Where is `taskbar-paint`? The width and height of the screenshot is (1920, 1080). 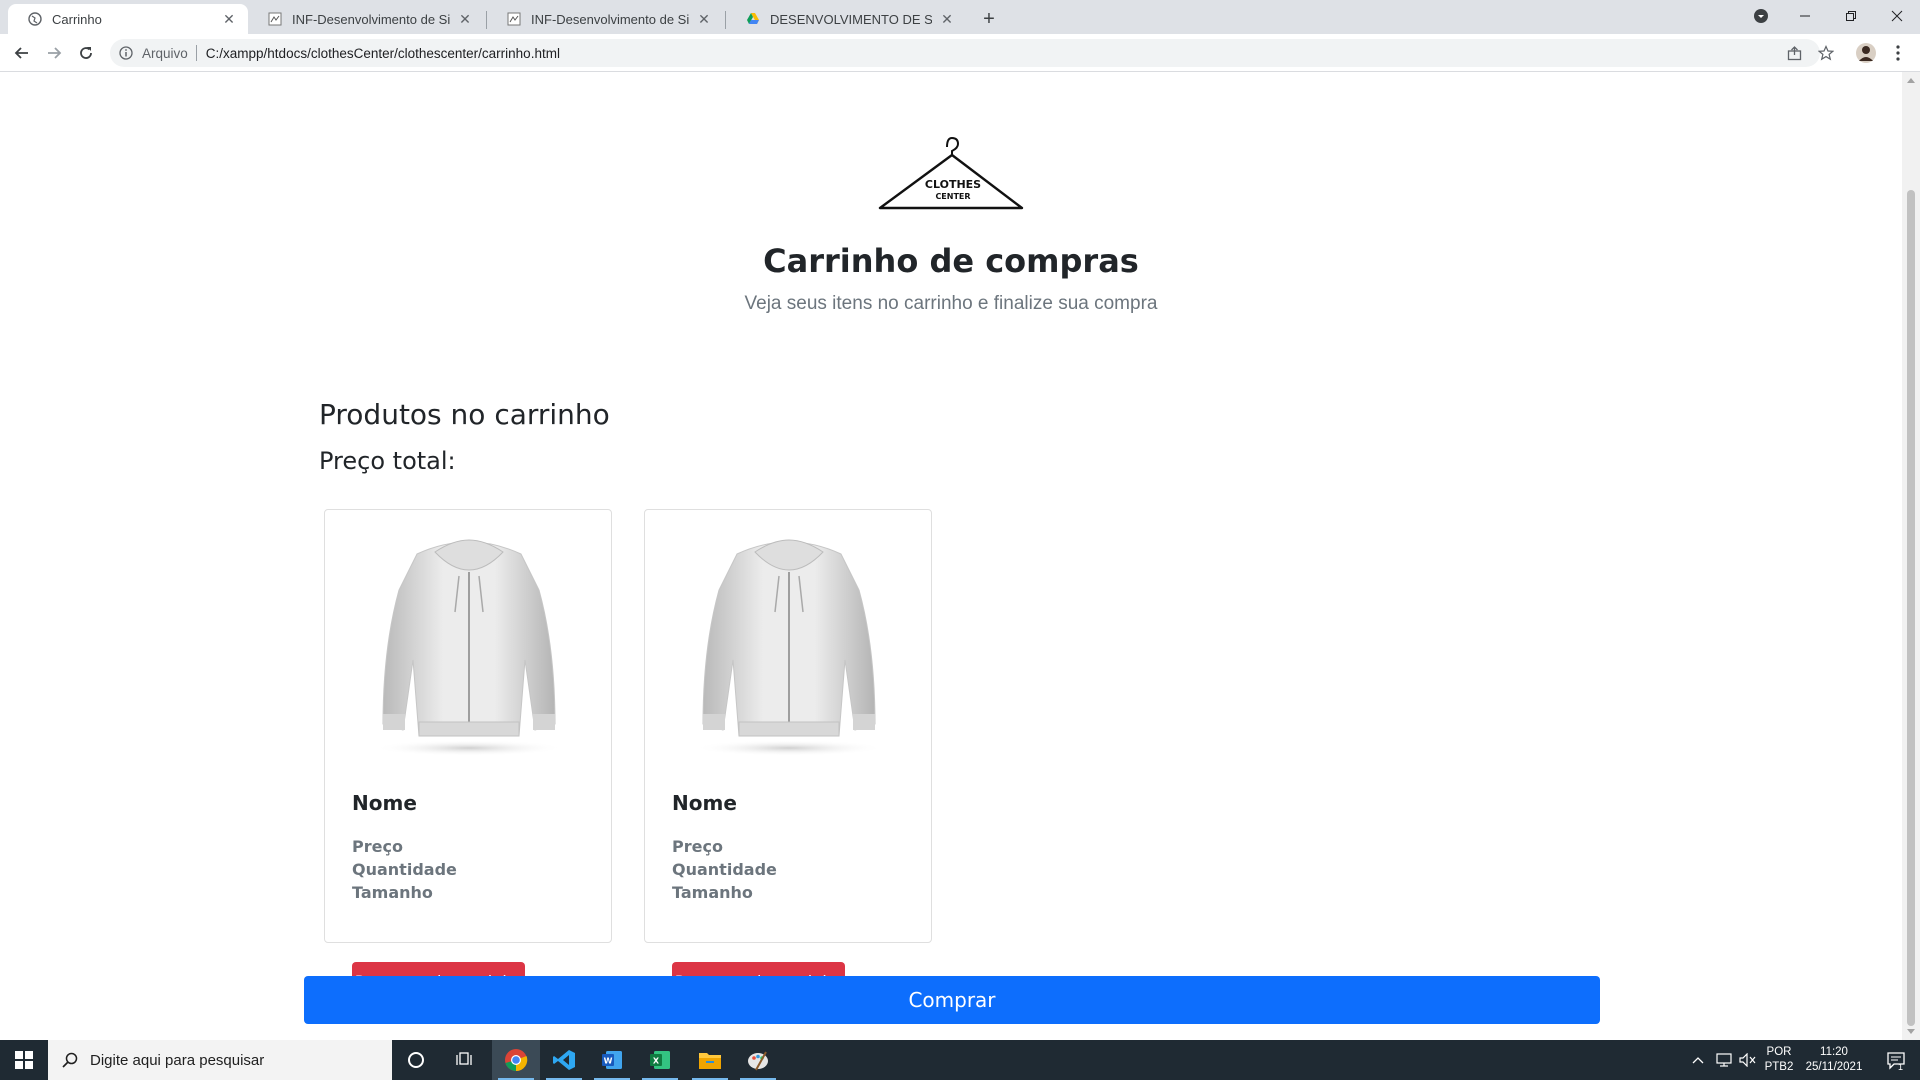
taskbar-paint is located at coordinates (758, 1060).